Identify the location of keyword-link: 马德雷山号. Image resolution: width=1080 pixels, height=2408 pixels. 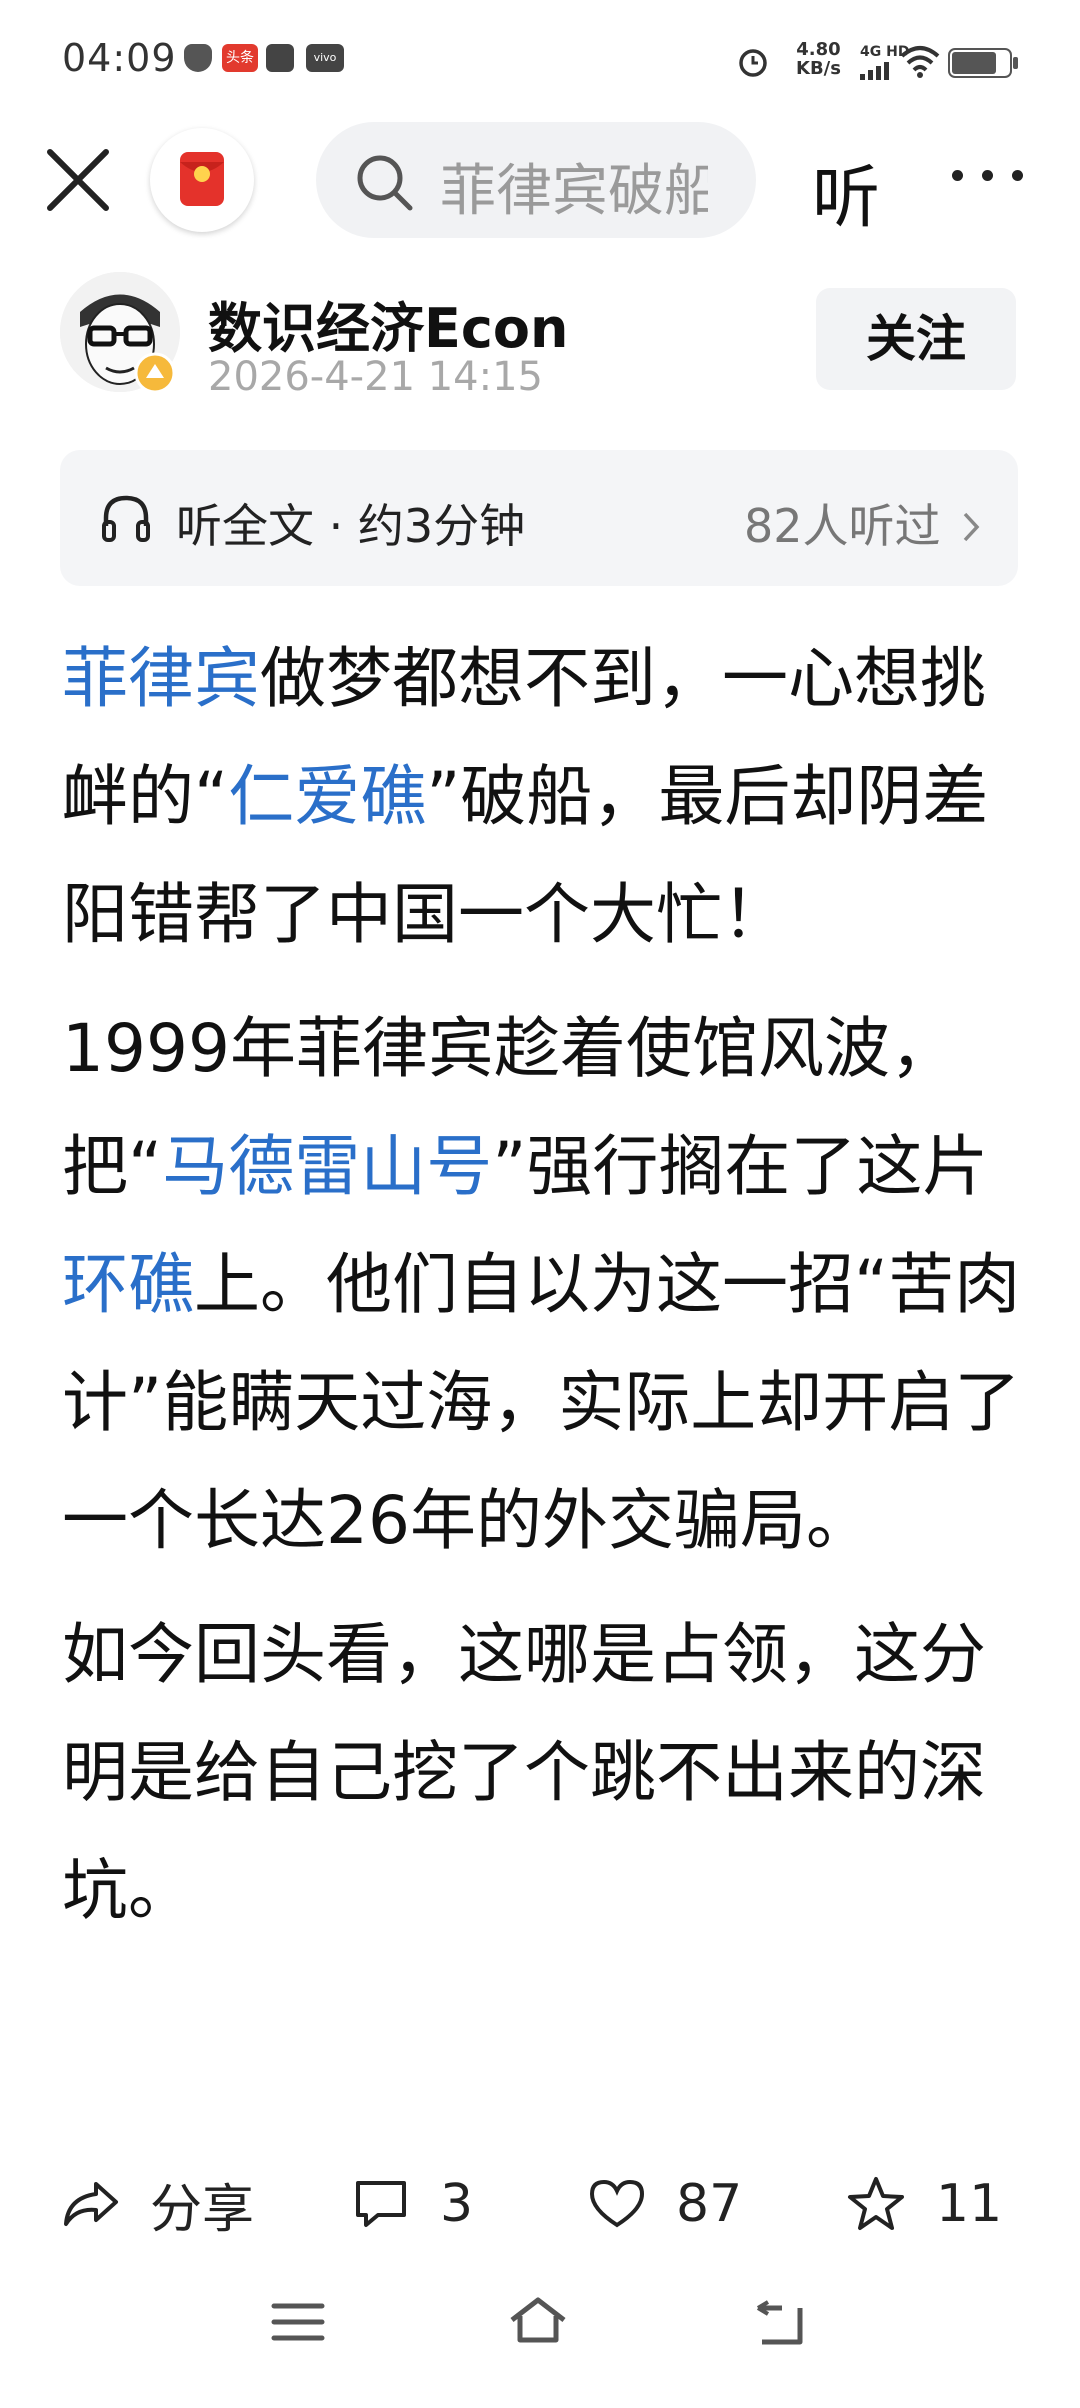
(327, 1166).